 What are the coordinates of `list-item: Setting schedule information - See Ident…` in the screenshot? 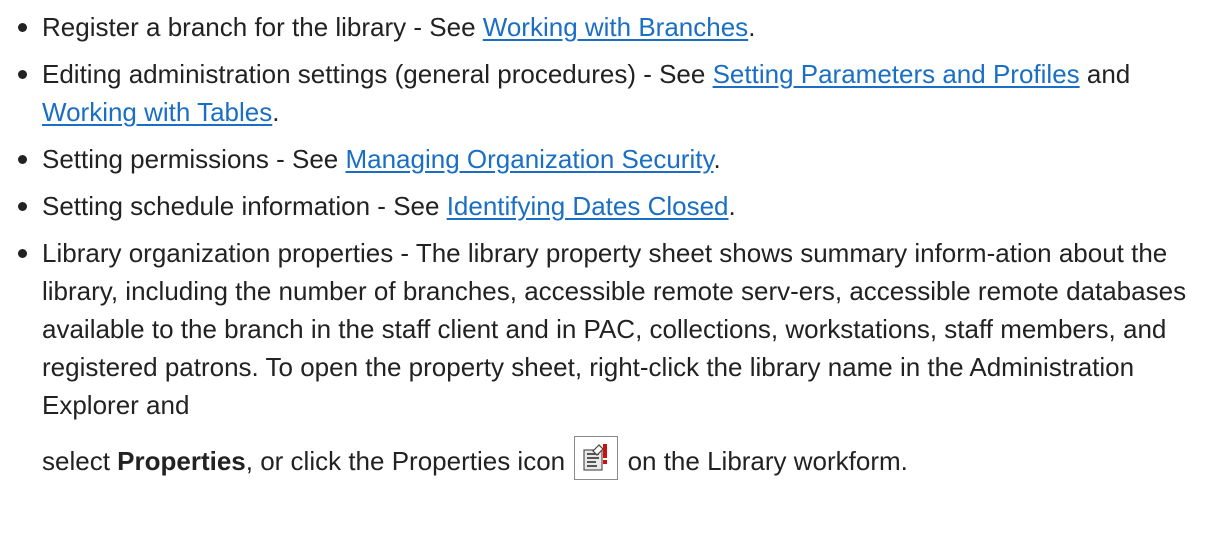 It's located at (612, 206).